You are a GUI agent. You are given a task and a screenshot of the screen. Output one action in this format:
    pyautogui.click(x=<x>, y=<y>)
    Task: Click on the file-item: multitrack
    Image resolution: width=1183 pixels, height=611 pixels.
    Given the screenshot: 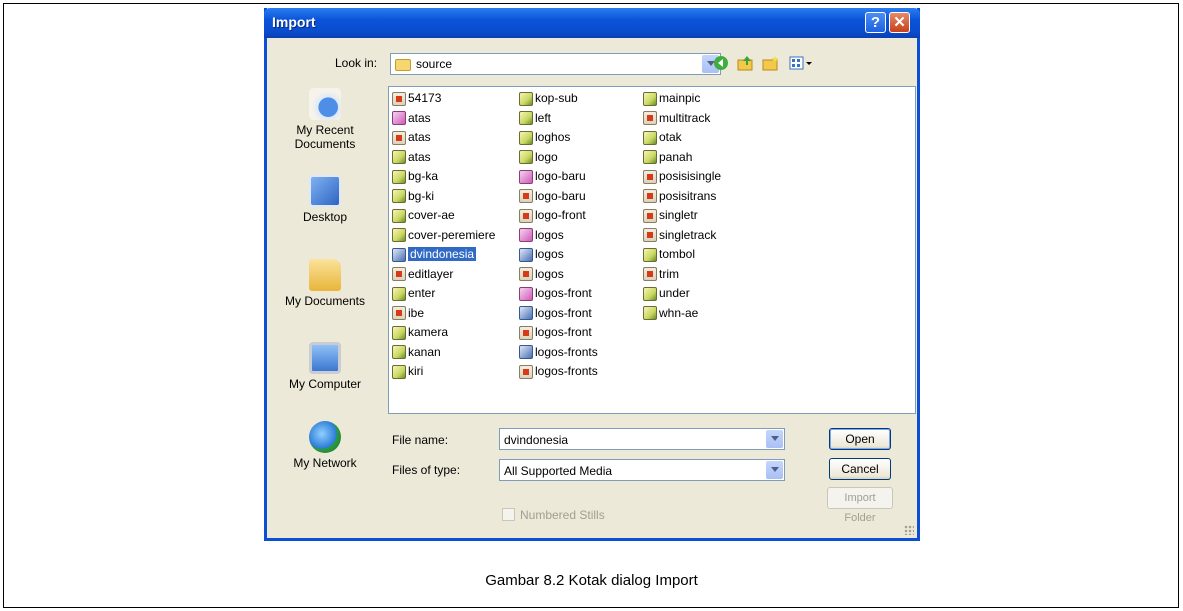 What is the action you would take?
    pyautogui.click(x=676, y=118)
    